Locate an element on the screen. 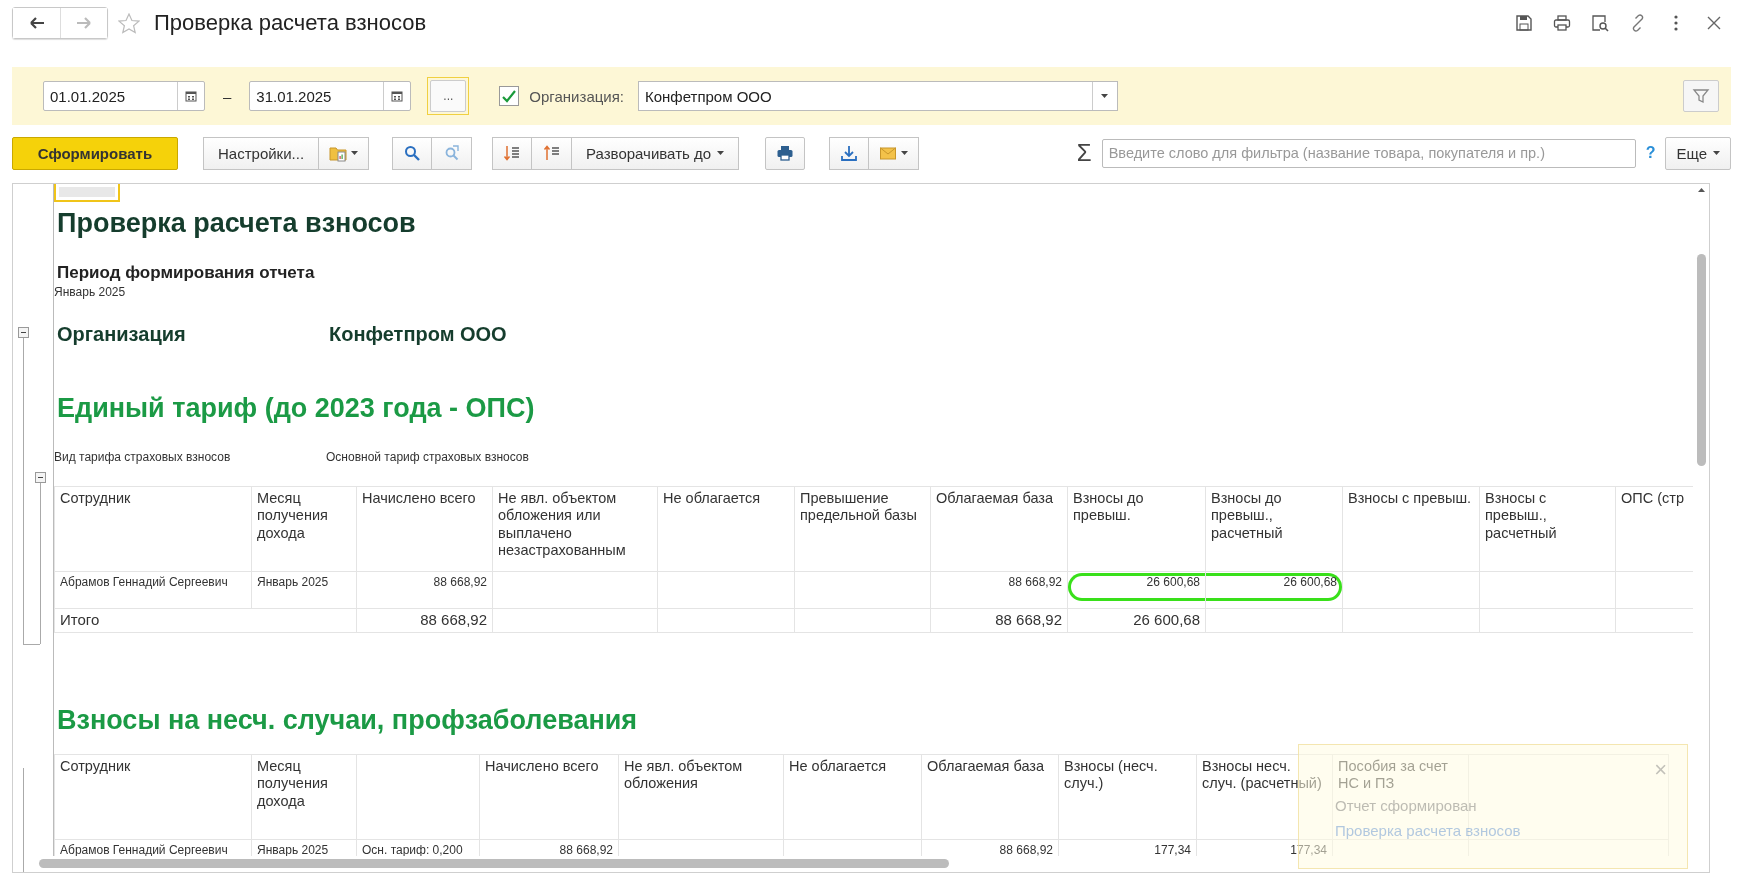  tariff-value: Основной тариф страховых взносов is located at coordinates (427, 457).